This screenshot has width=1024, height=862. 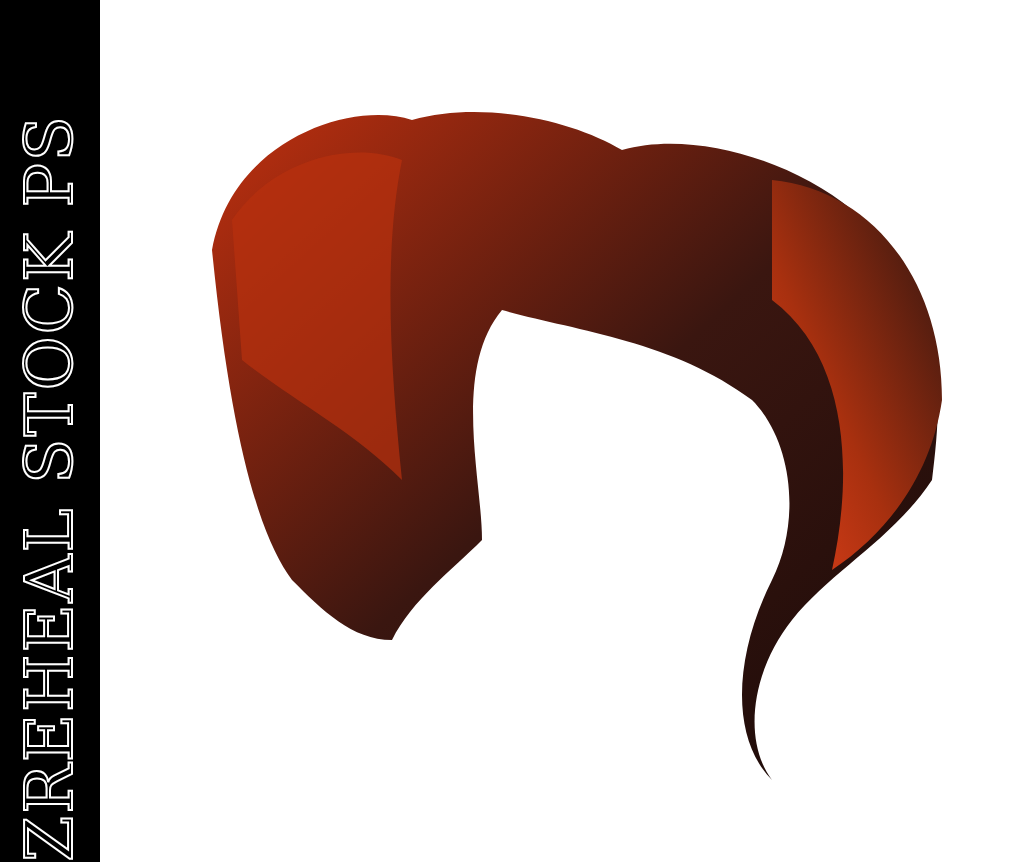 What do you see at coordinates (49, 488) in the screenshot?
I see `banner-title: ZREHEAL STOCK PS` at bounding box center [49, 488].